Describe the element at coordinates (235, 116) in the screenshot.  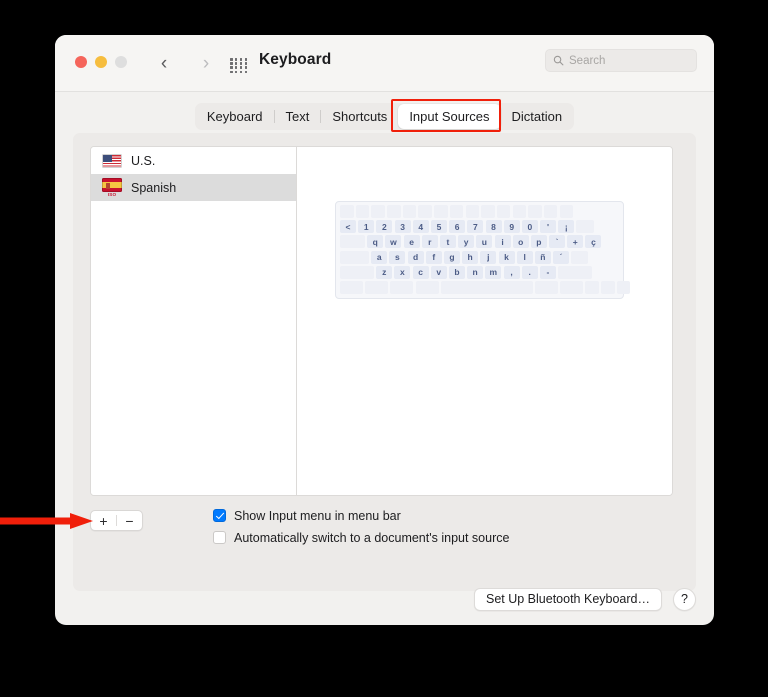
I see `tab-keyboard: Keyboard` at that location.